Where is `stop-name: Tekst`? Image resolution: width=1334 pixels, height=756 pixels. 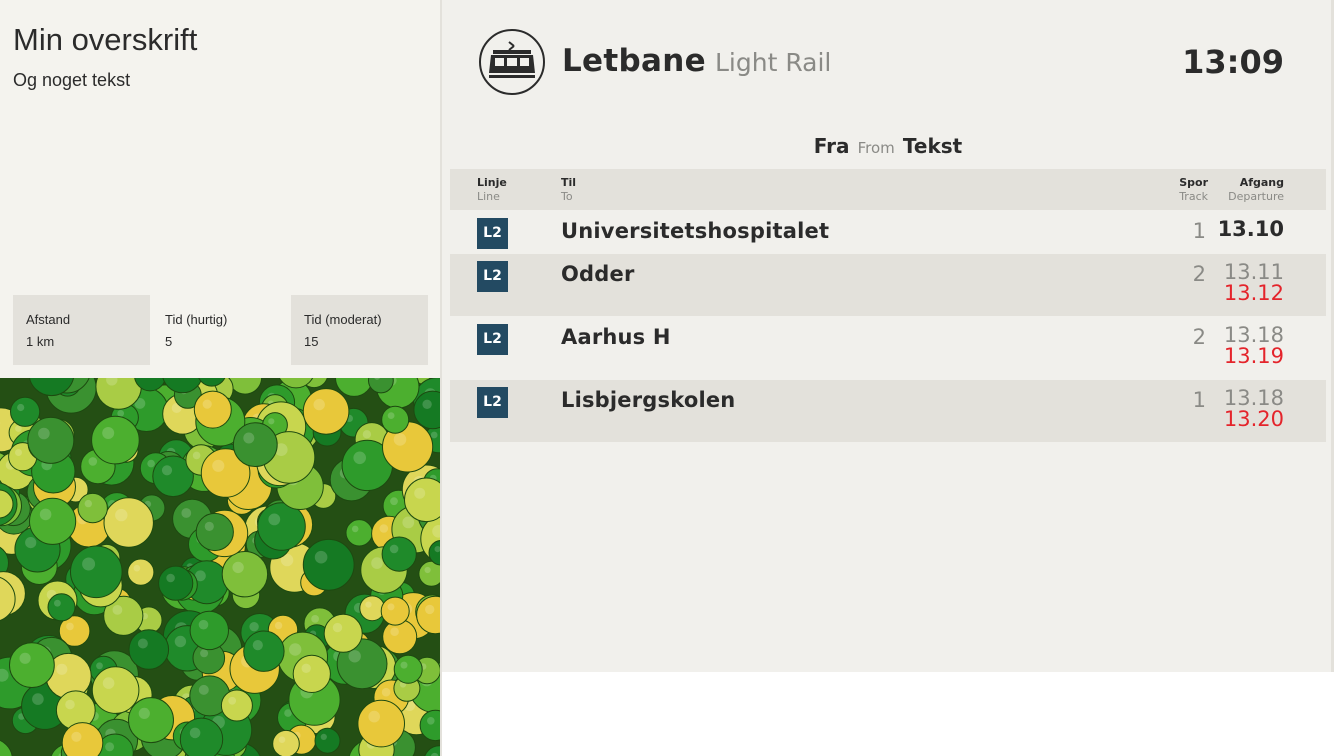 stop-name: Tekst is located at coordinates (932, 146).